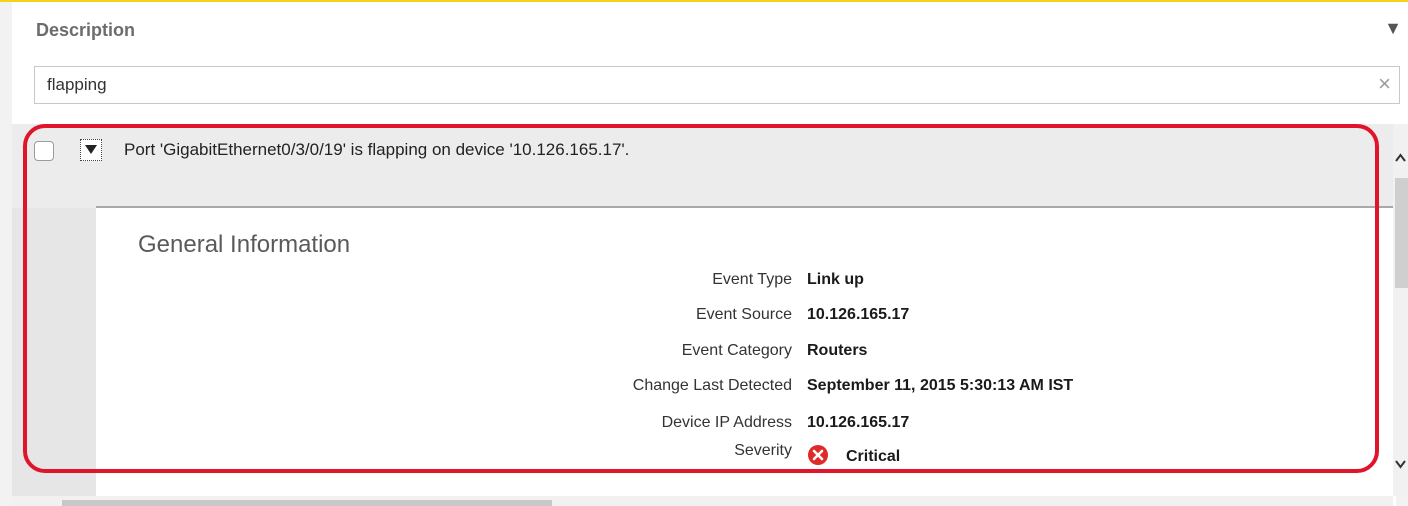 Image resolution: width=1408 pixels, height=506 pixels. I want to click on vertical-scrollbar-thumb, so click(1401, 233).